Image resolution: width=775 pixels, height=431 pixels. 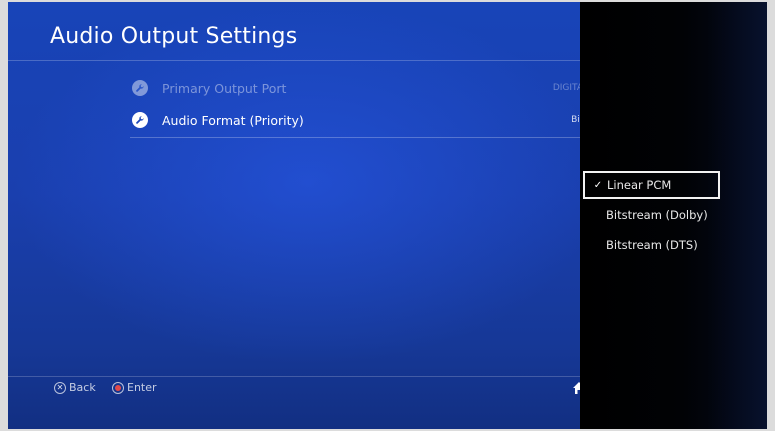 What do you see at coordinates (359, 120) in the screenshot?
I see `setting-audio-format-priority: Audio Format (Priority) Bits` at bounding box center [359, 120].